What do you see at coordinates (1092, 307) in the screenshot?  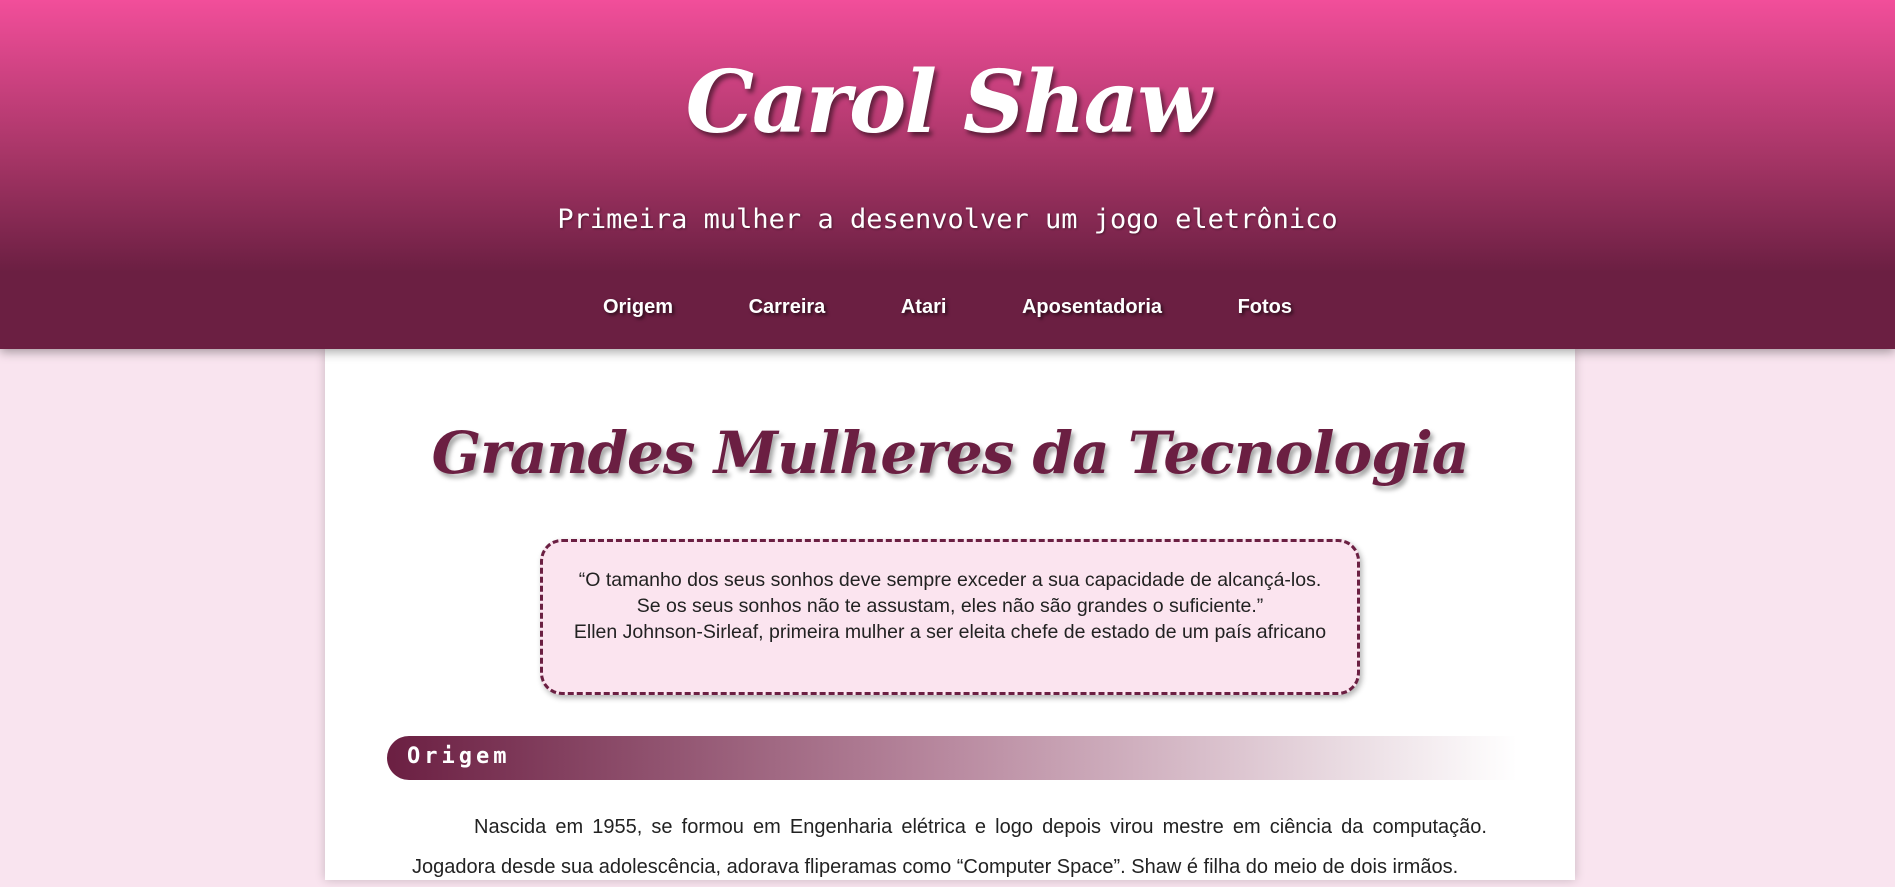 I see `nav-link-aposentadoria: Aposentadoria` at bounding box center [1092, 307].